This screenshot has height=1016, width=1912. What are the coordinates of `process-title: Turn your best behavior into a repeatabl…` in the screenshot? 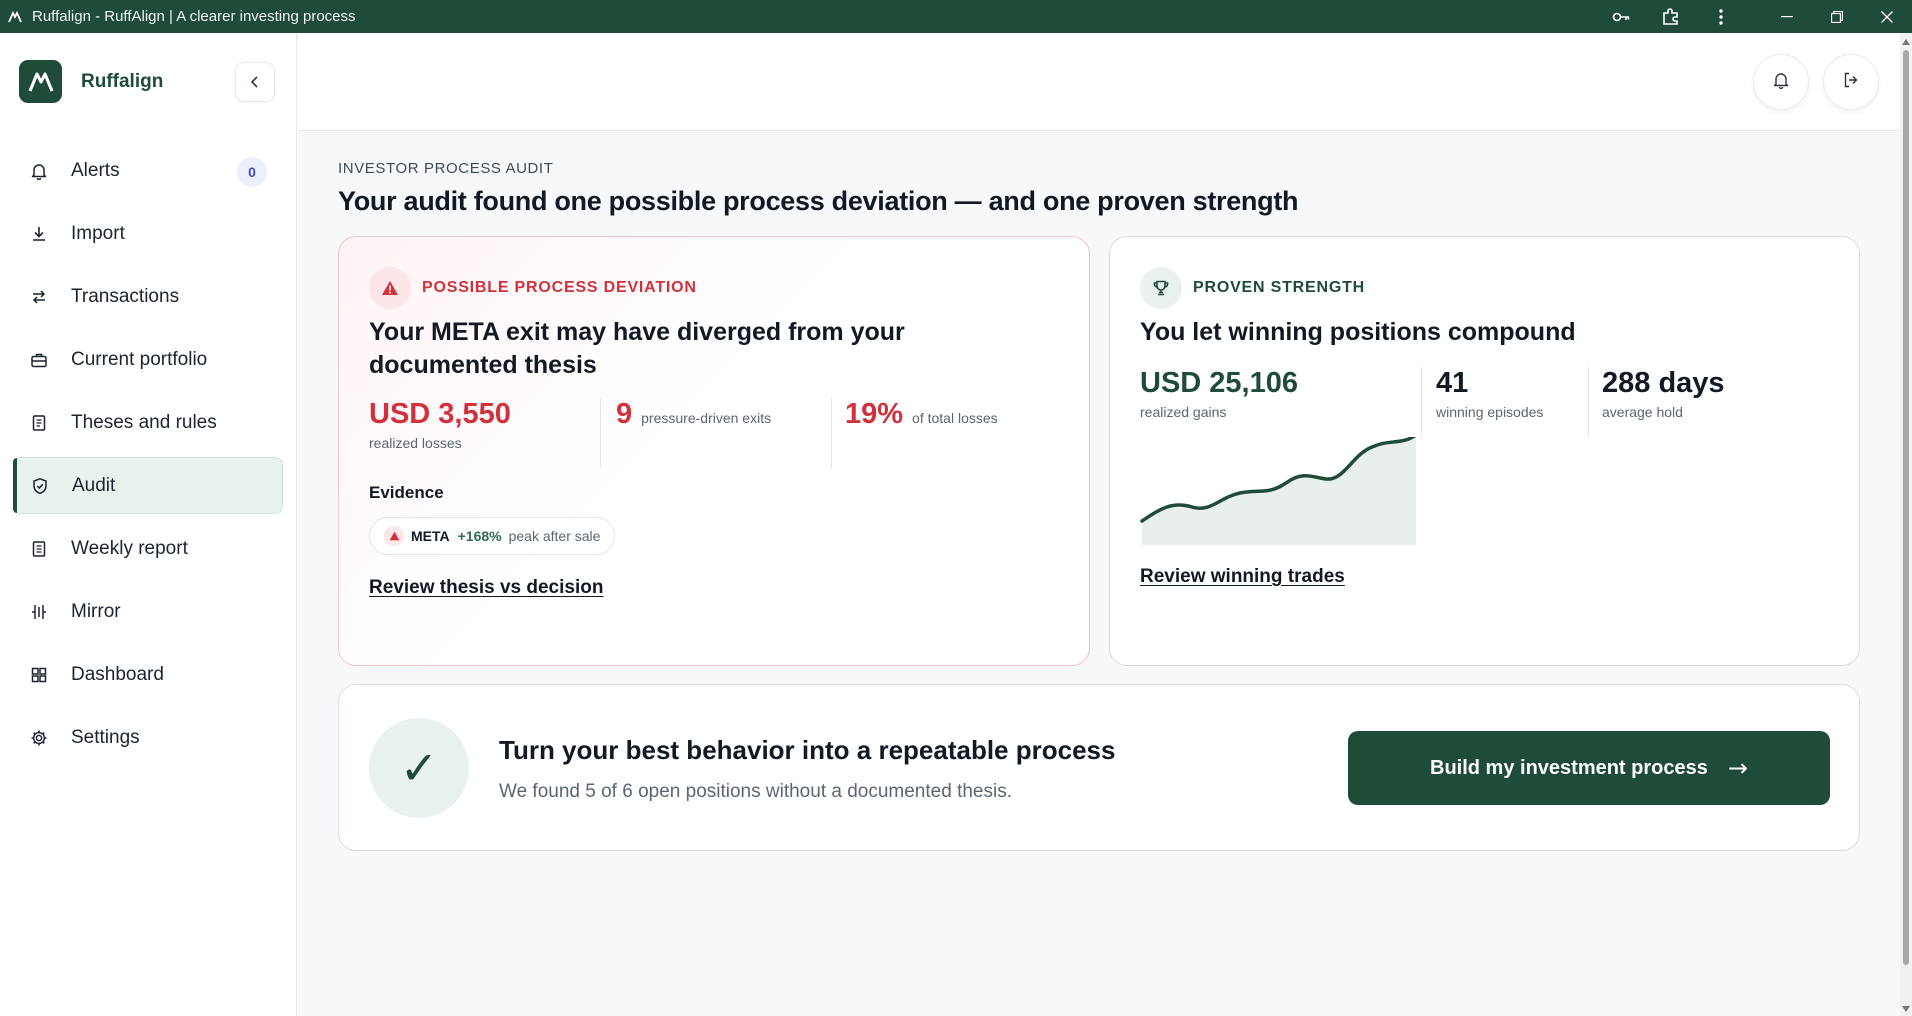 It's located at (807, 750).